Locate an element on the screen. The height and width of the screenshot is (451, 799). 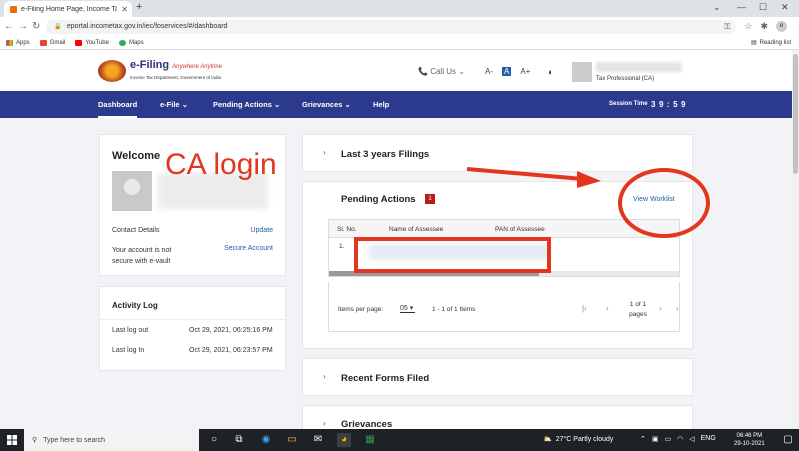
excel-icon: ▦ is located at coordinates (370, 440).